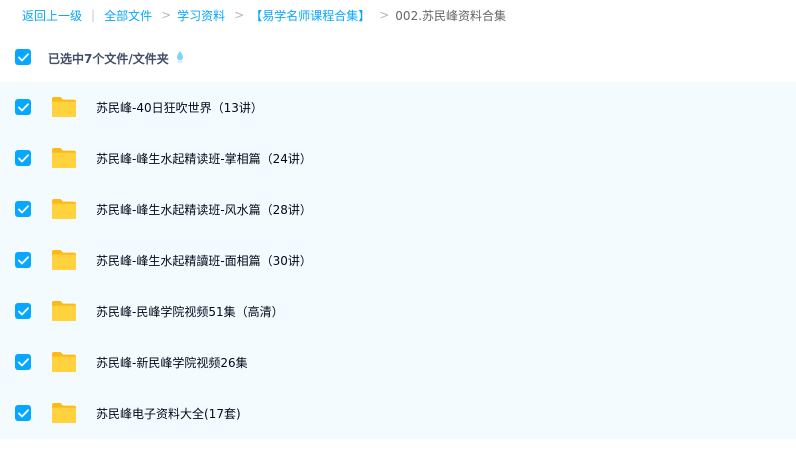 The image size is (796, 467). Describe the element at coordinates (204, 260) in the screenshot. I see `file-name: 苏民峰-峰生水起精讀班-面相篇（30讲）` at that location.